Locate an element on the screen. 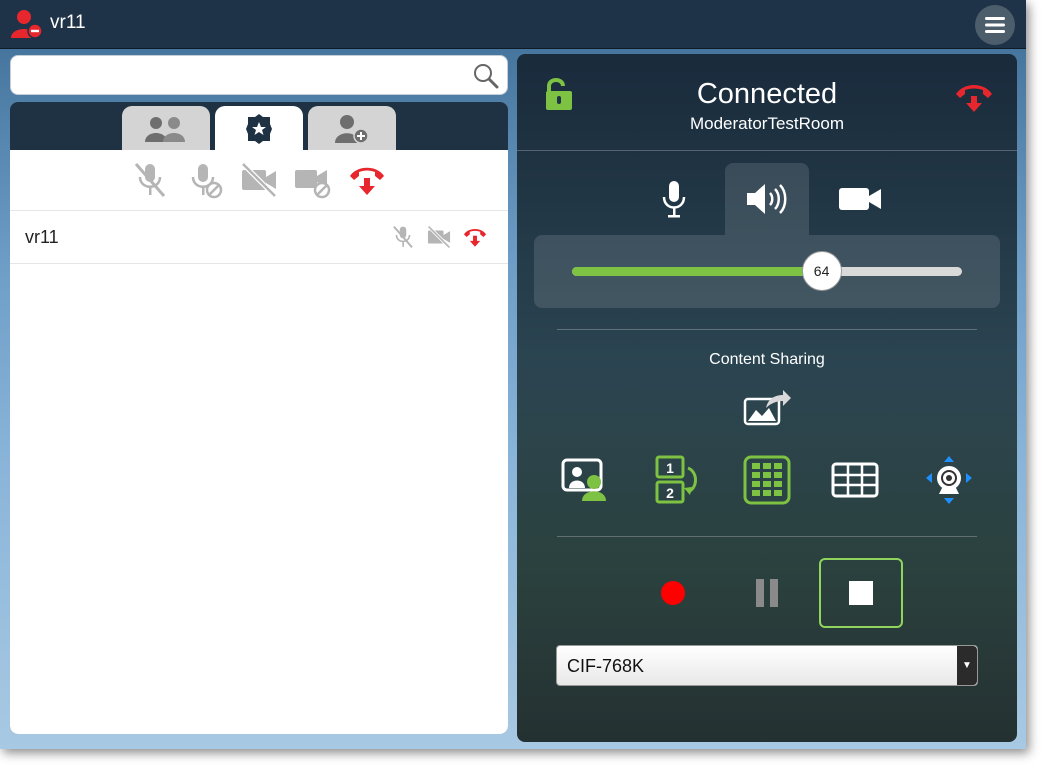 The width and height of the screenshot is (1046, 769). camera-control-icon is located at coordinates (949, 480).